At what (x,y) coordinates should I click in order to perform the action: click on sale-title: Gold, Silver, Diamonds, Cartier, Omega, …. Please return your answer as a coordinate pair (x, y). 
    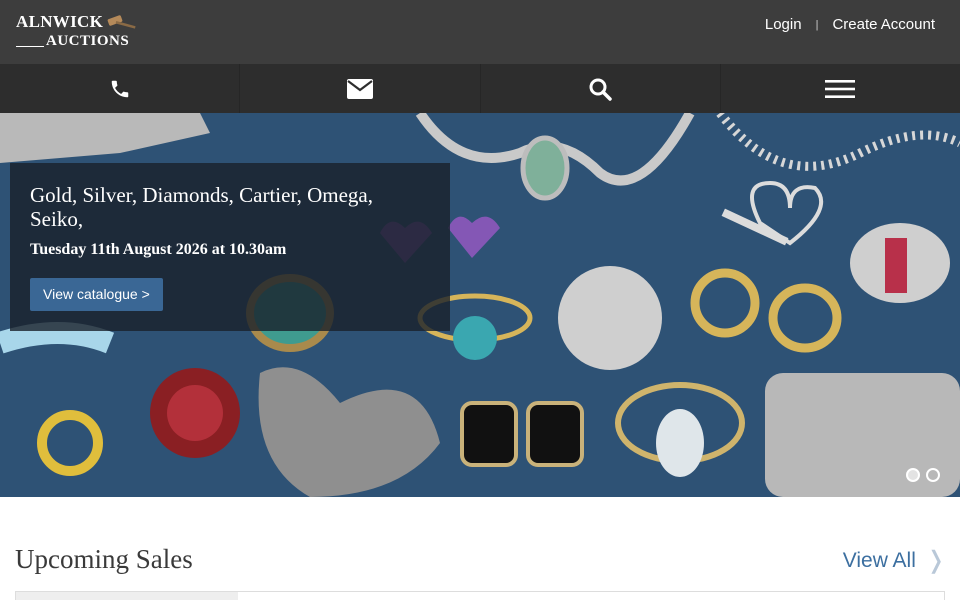
    Looking at the image, I should click on (202, 207).